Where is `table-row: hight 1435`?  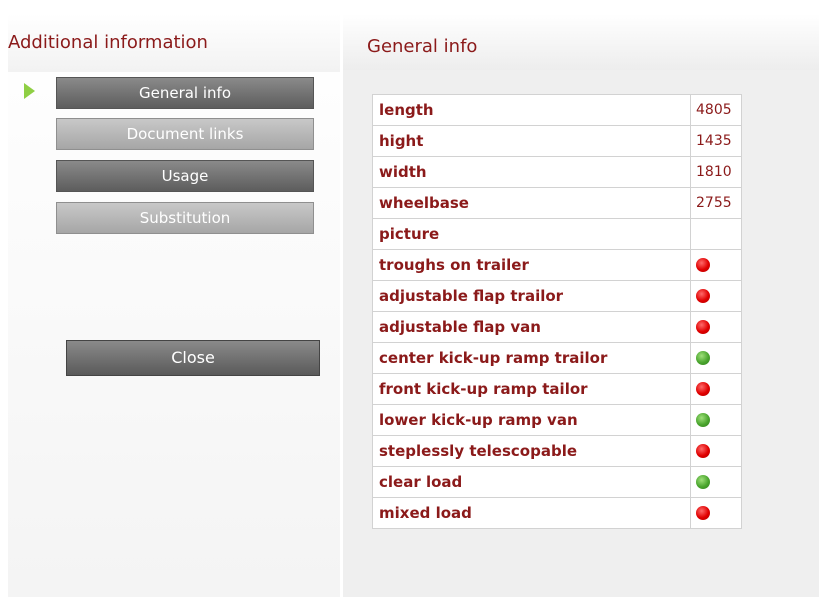 table-row: hight 1435 is located at coordinates (557, 141).